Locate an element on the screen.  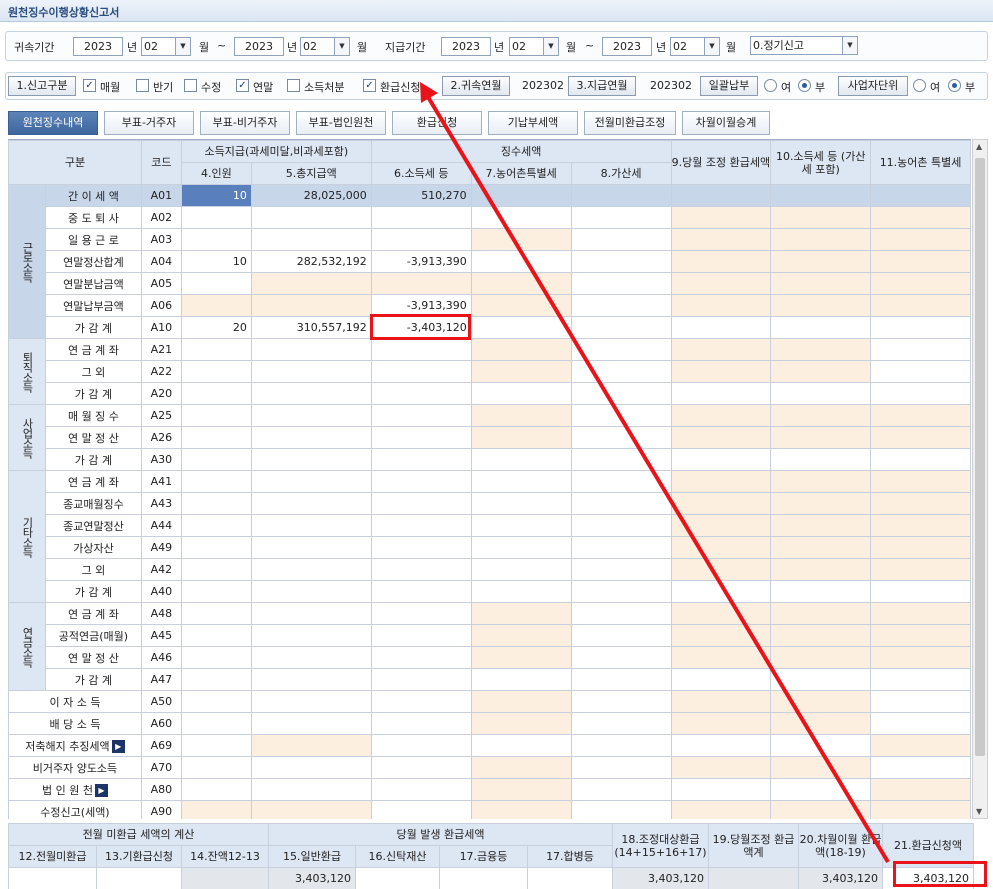
refund-checkbox: ✓ is located at coordinates (369, 85).